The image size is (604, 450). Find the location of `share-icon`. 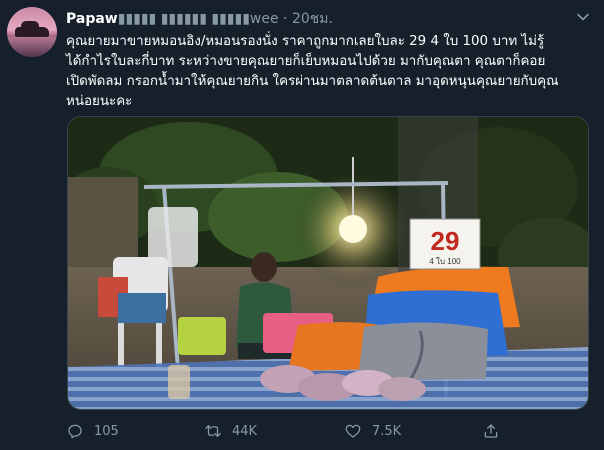

share-icon is located at coordinates (491, 431).